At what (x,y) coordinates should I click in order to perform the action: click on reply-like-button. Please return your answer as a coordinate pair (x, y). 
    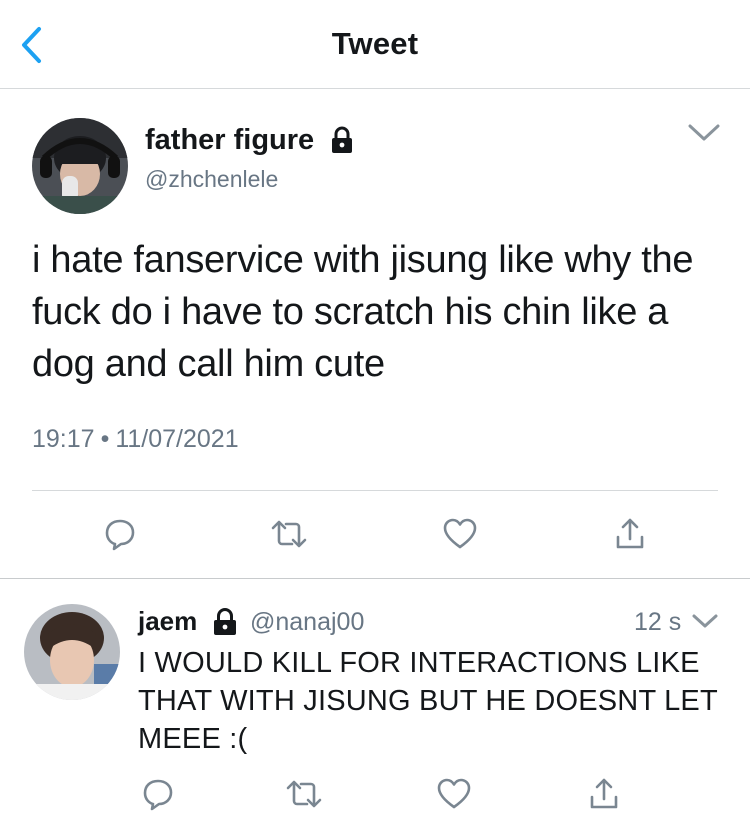
    Looking at the image, I should click on (454, 794).